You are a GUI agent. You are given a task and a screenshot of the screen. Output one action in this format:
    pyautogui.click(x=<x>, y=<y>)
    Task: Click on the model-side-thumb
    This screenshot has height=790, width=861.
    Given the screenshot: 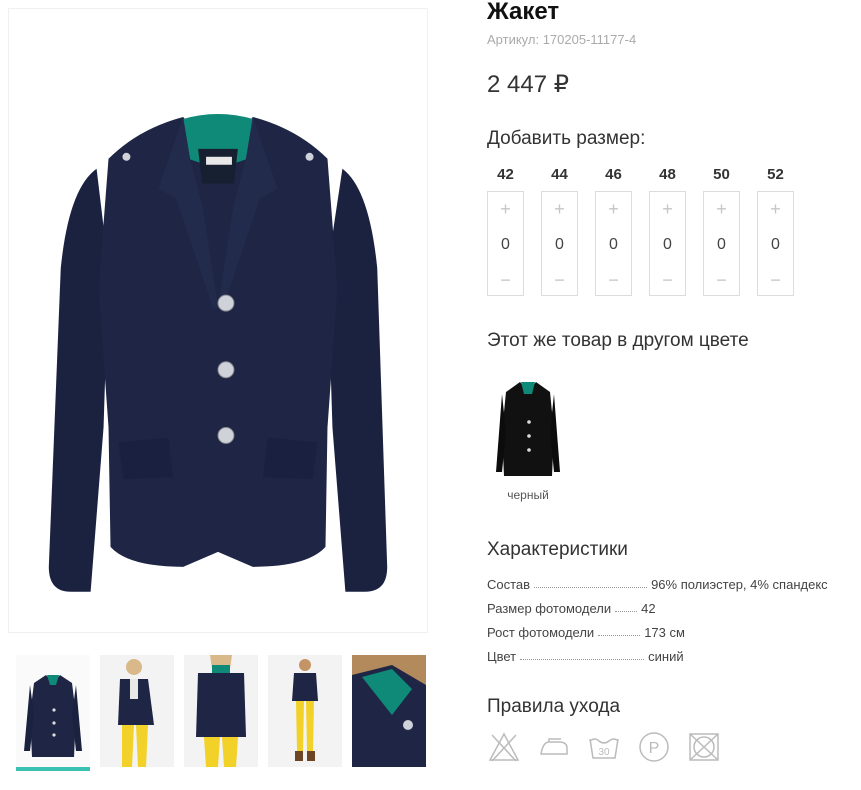 What is the action you would take?
    pyautogui.click(x=137, y=711)
    